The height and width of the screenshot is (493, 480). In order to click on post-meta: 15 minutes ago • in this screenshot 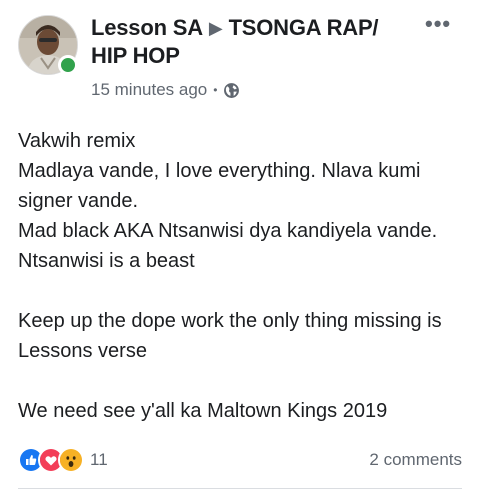, I will do `click(165, 90)`.